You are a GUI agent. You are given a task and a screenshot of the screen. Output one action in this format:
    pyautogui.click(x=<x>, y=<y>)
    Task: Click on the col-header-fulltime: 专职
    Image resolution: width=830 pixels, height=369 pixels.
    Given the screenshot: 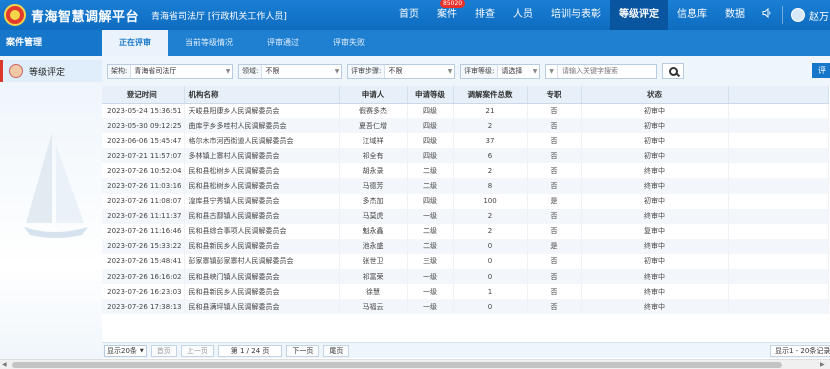 What is the action you would take?
    pyautogui.click(x=554, y=95)
    